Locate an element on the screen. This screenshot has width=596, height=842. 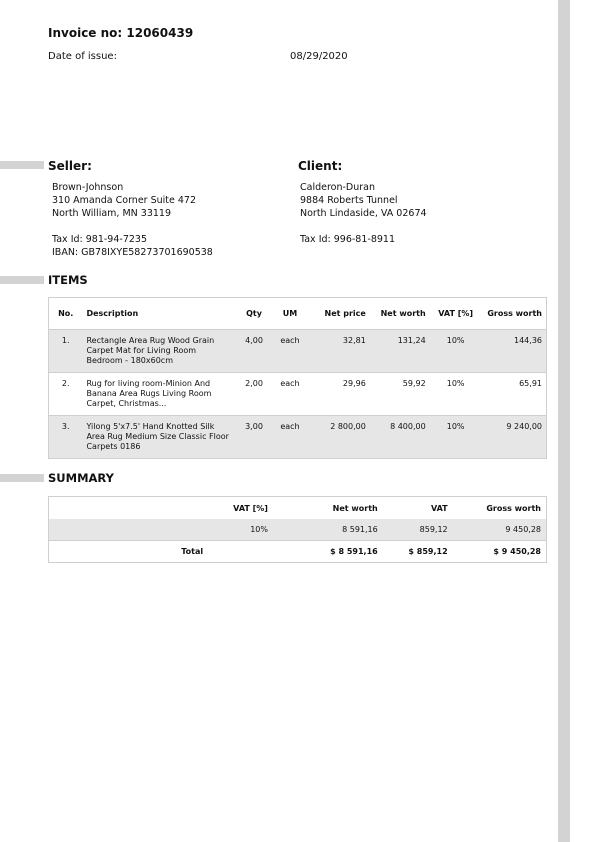
client-ids: Tax Id: 996-81-8911 is located at coordinates (347, 239).